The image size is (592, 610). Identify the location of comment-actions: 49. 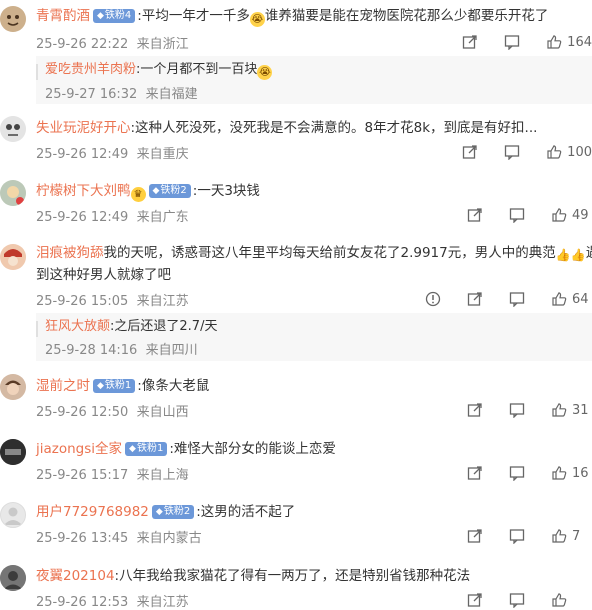
(517, 215).